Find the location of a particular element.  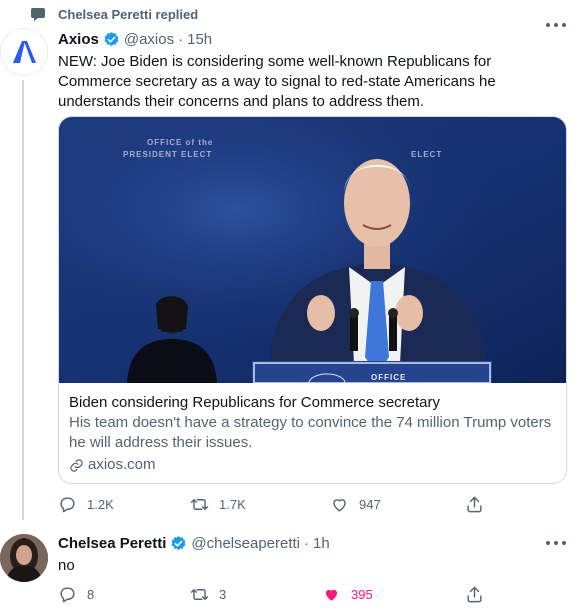

podium-text: OFFICE is located at coordinates (388, 377).